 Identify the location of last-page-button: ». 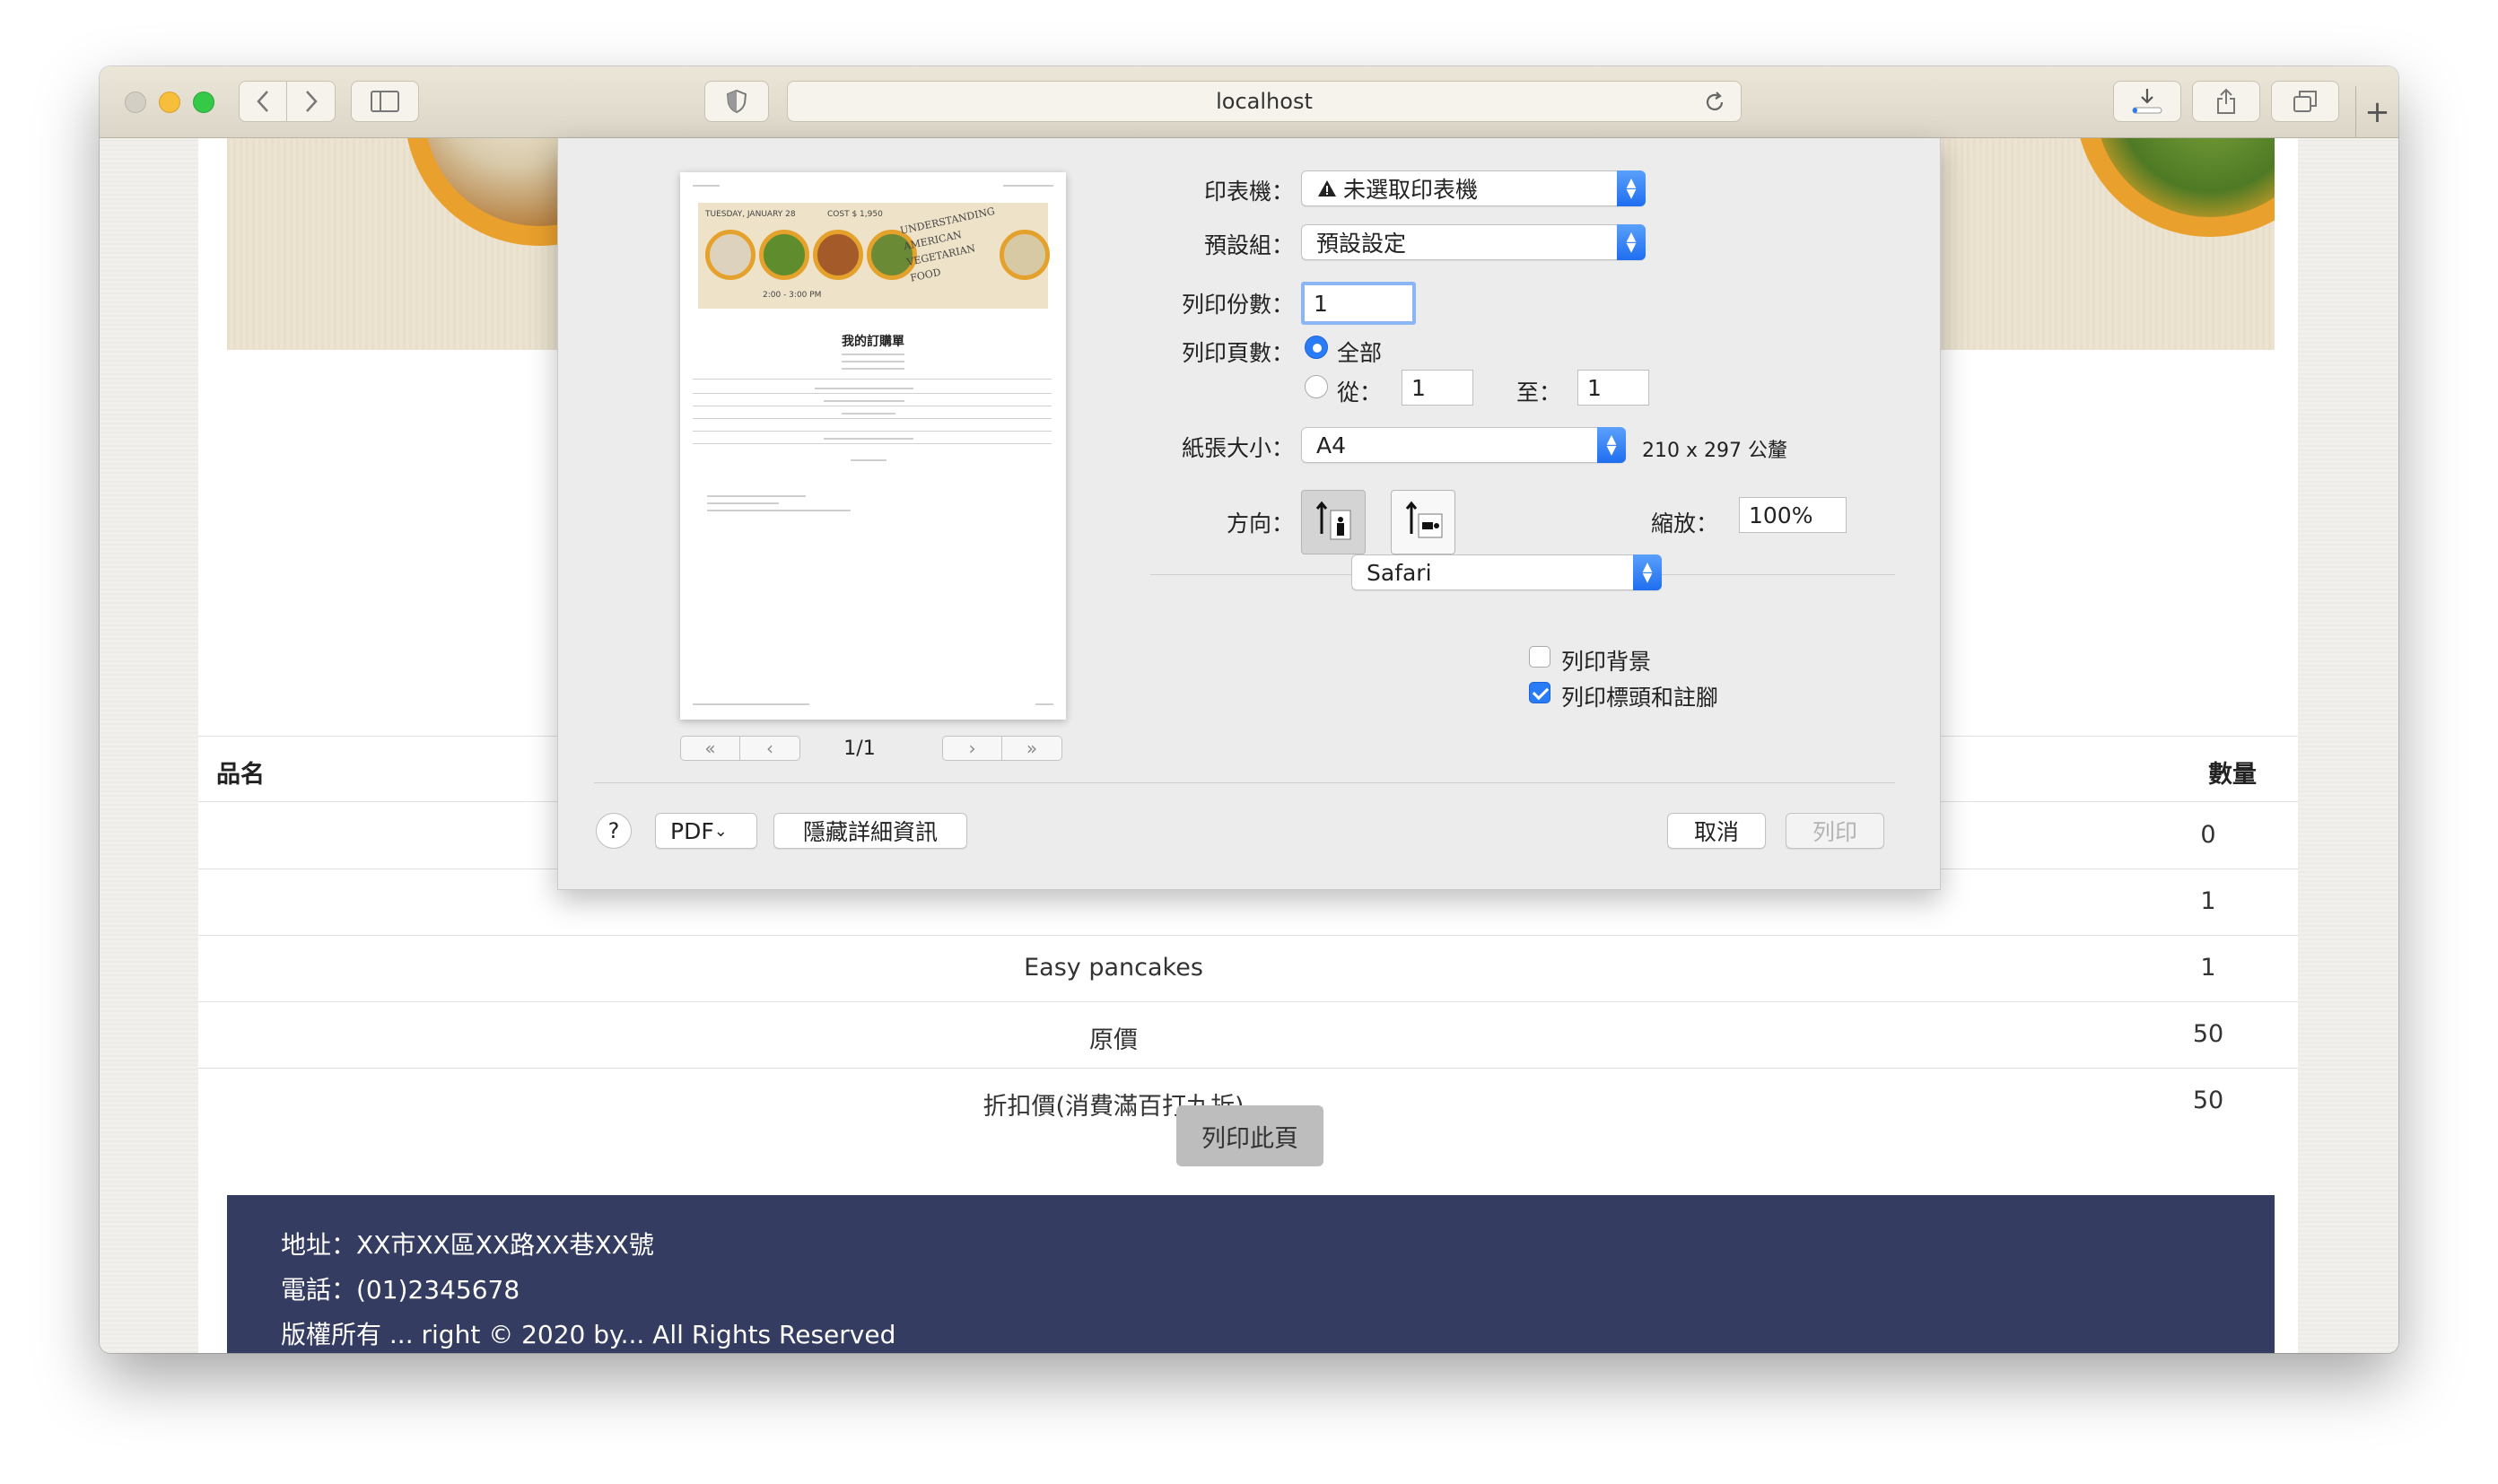
(1031, 749).